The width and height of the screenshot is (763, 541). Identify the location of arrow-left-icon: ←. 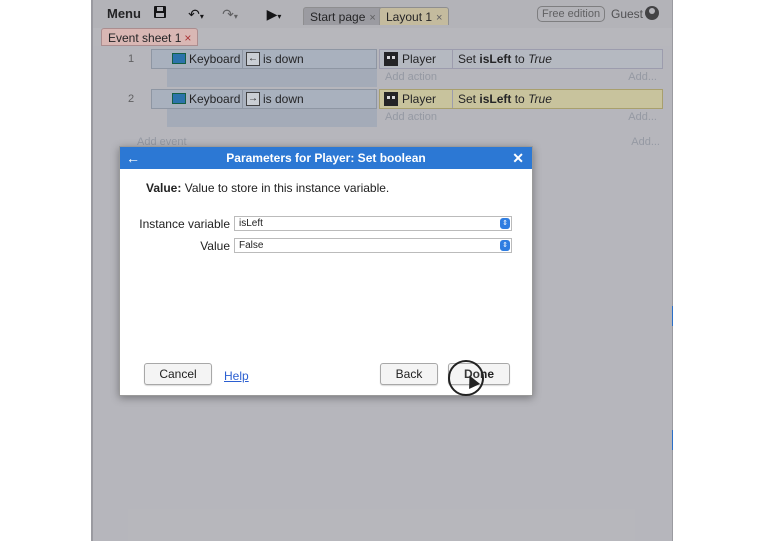
(133, 158).